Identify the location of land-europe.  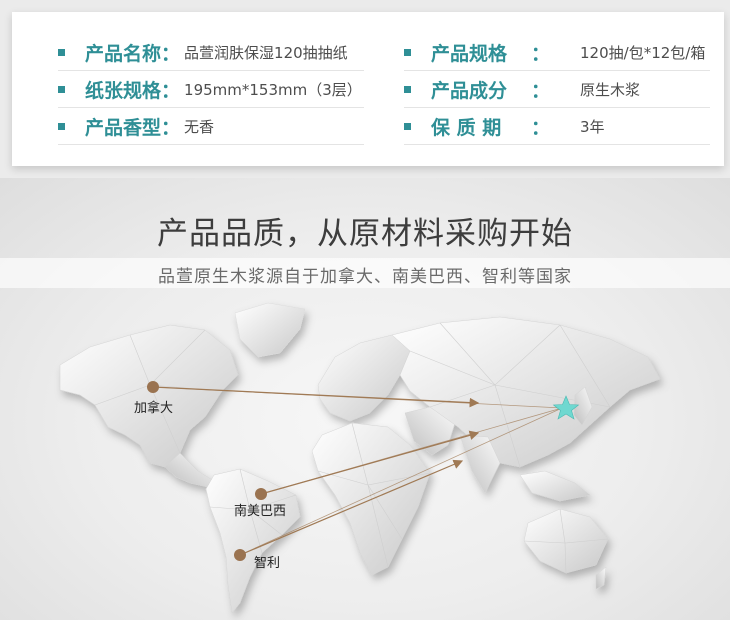
(364, 378).